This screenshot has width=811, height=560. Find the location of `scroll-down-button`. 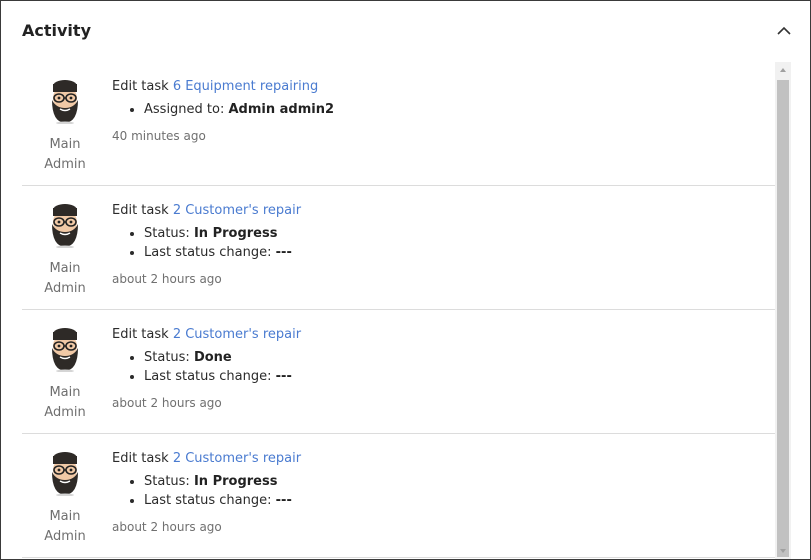

scroll-down-button is located at coordinates (783, 551).